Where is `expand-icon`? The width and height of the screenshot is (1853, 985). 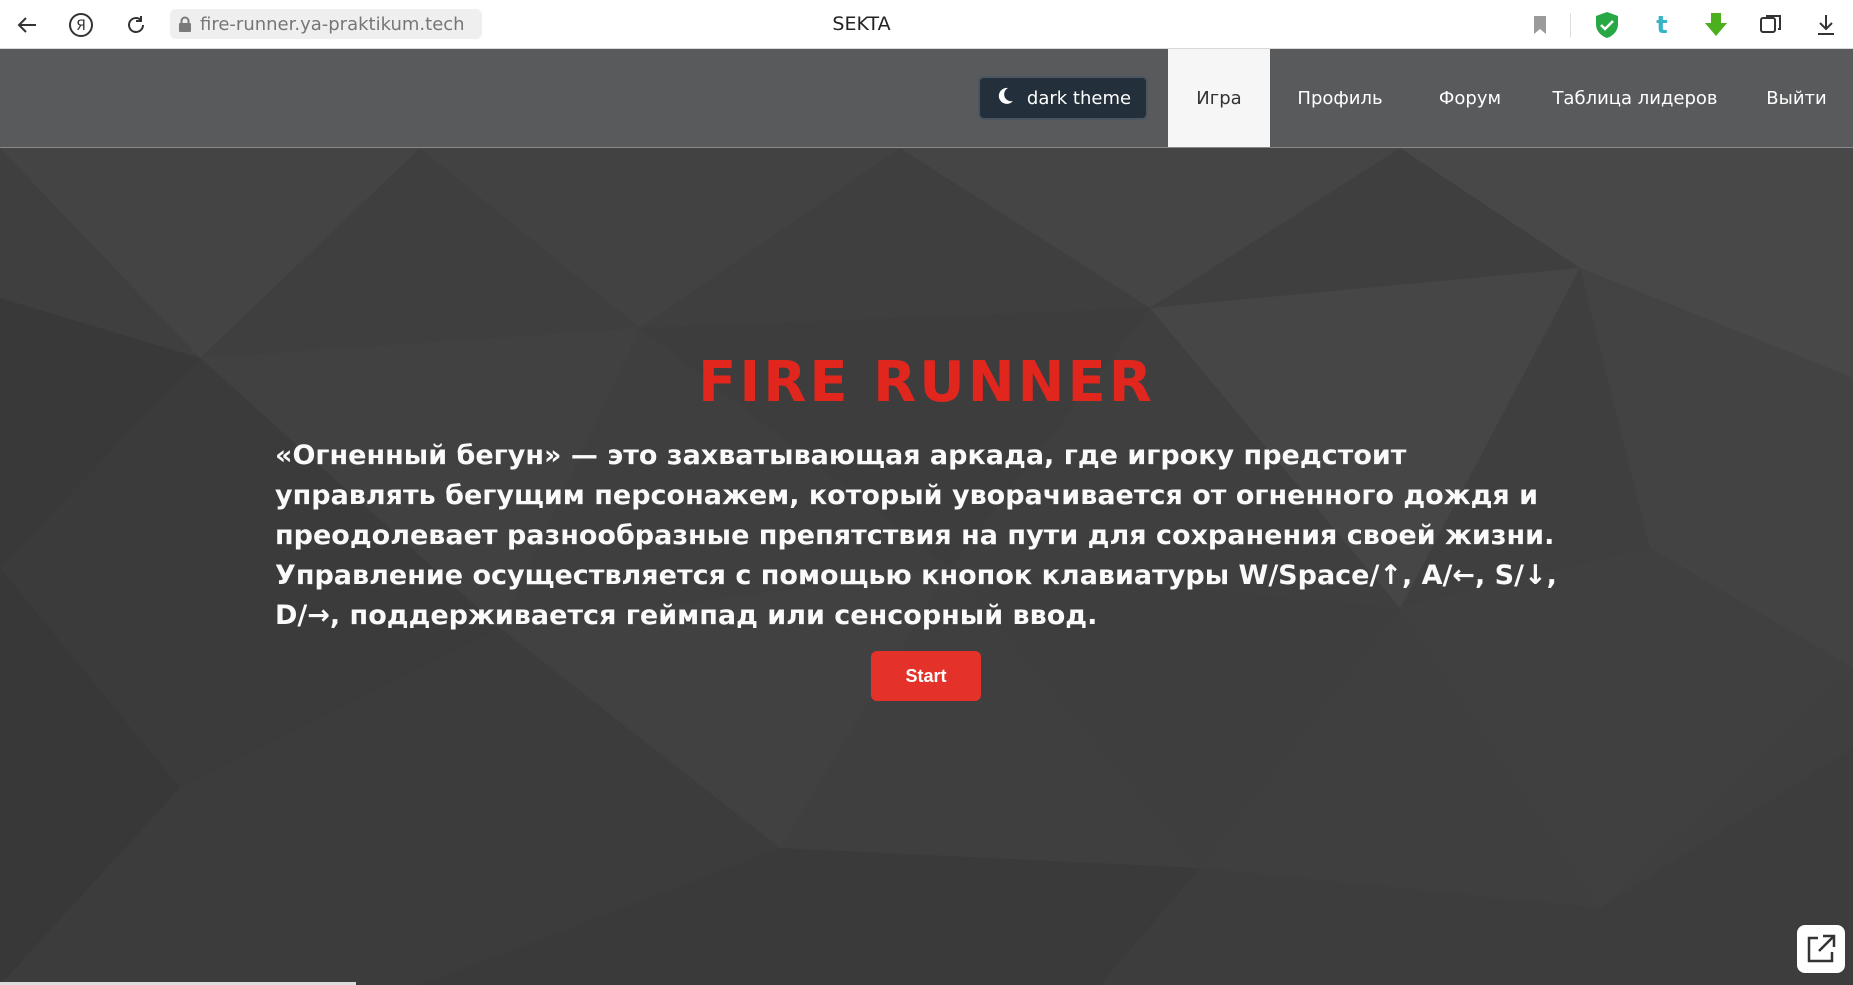 expand-icon is located at coordinates (1821, 949).